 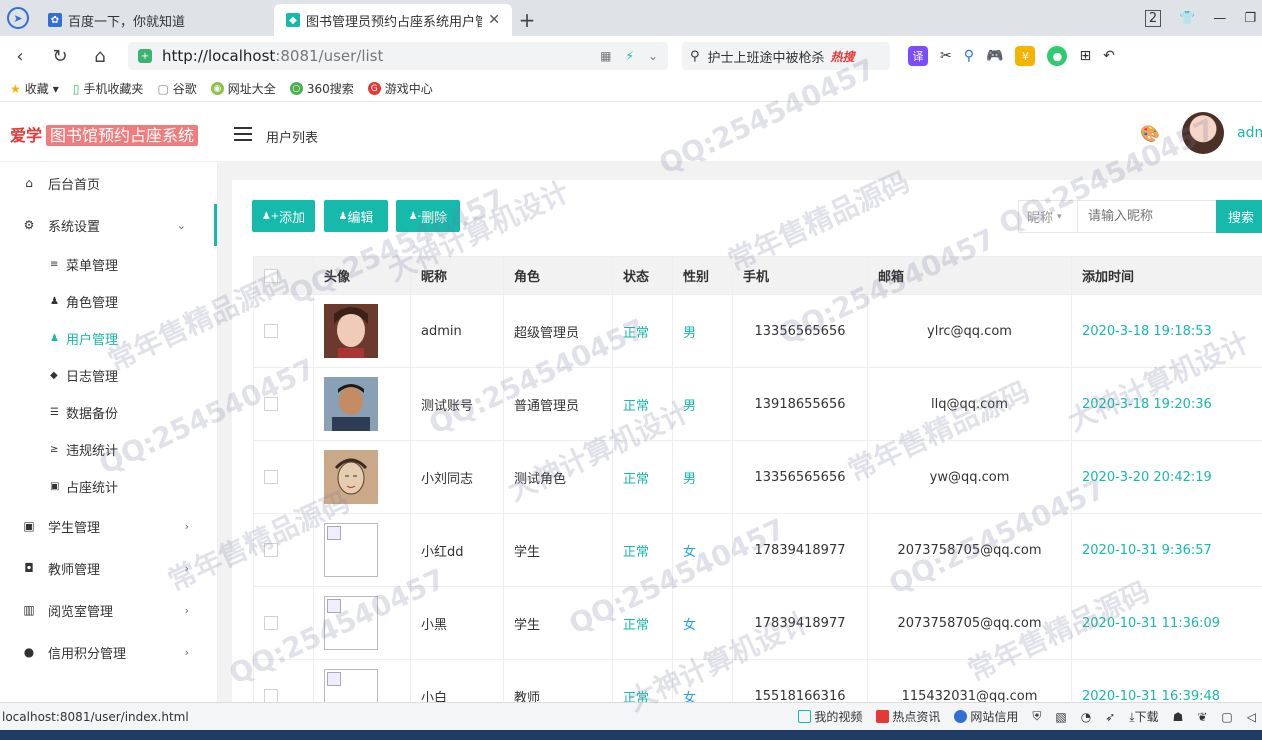 What do you see at coordinates (1249, 133) in the screenshot?
I see `admin-name: admin` at bounding box center [1249, 133].